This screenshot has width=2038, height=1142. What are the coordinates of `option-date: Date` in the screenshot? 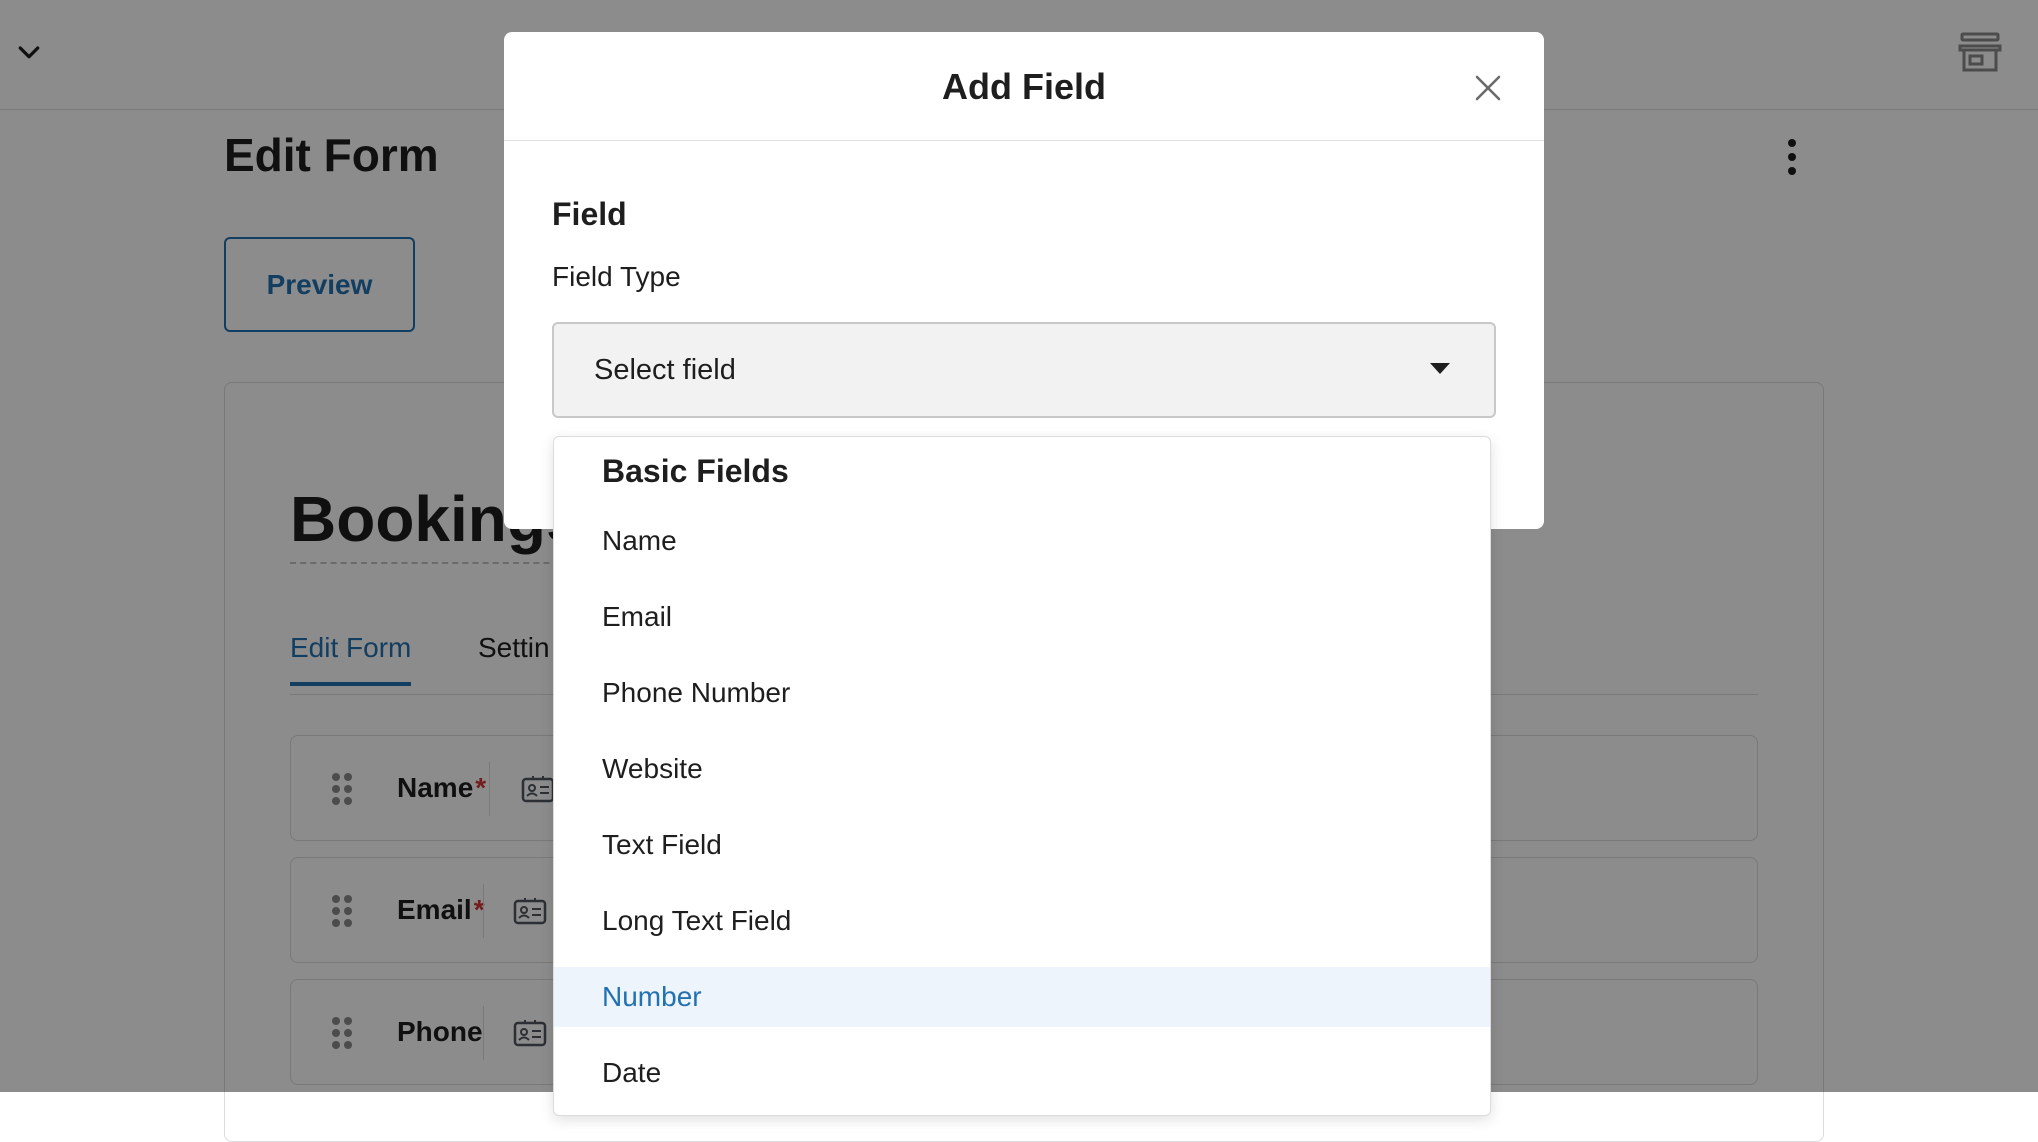 It's located at (1022, 1073).